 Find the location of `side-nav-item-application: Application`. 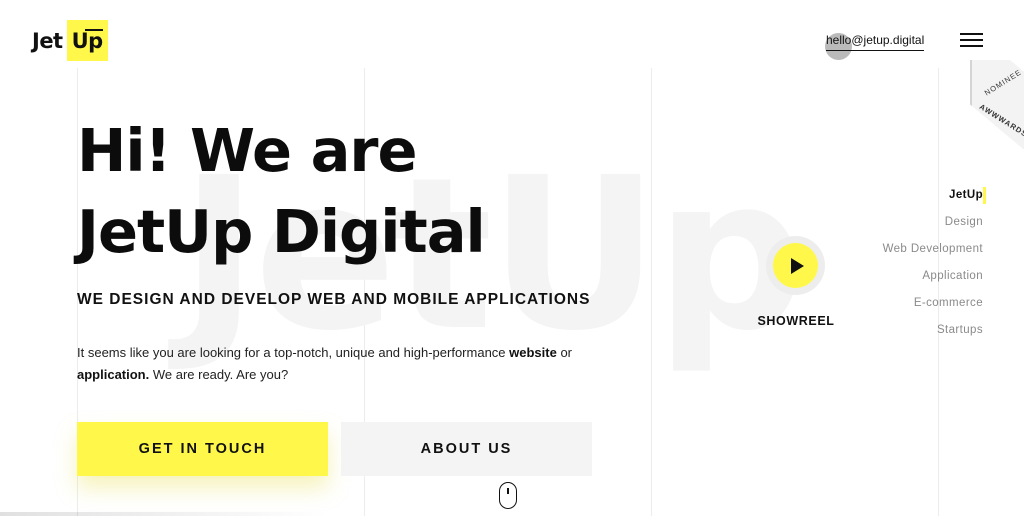

side-nav-item-application: Application is located at coordinates (933, 280).